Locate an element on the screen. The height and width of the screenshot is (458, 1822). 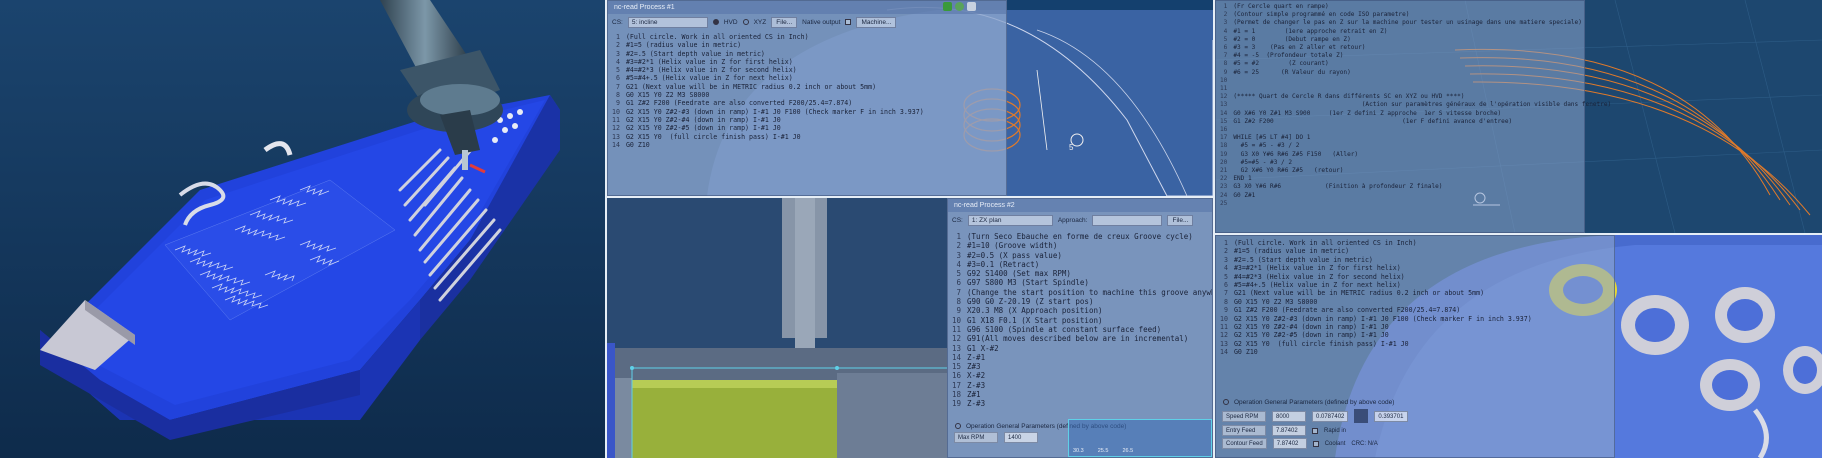
code-line: G1 X-#2 is located at coordinates (1089, 348).